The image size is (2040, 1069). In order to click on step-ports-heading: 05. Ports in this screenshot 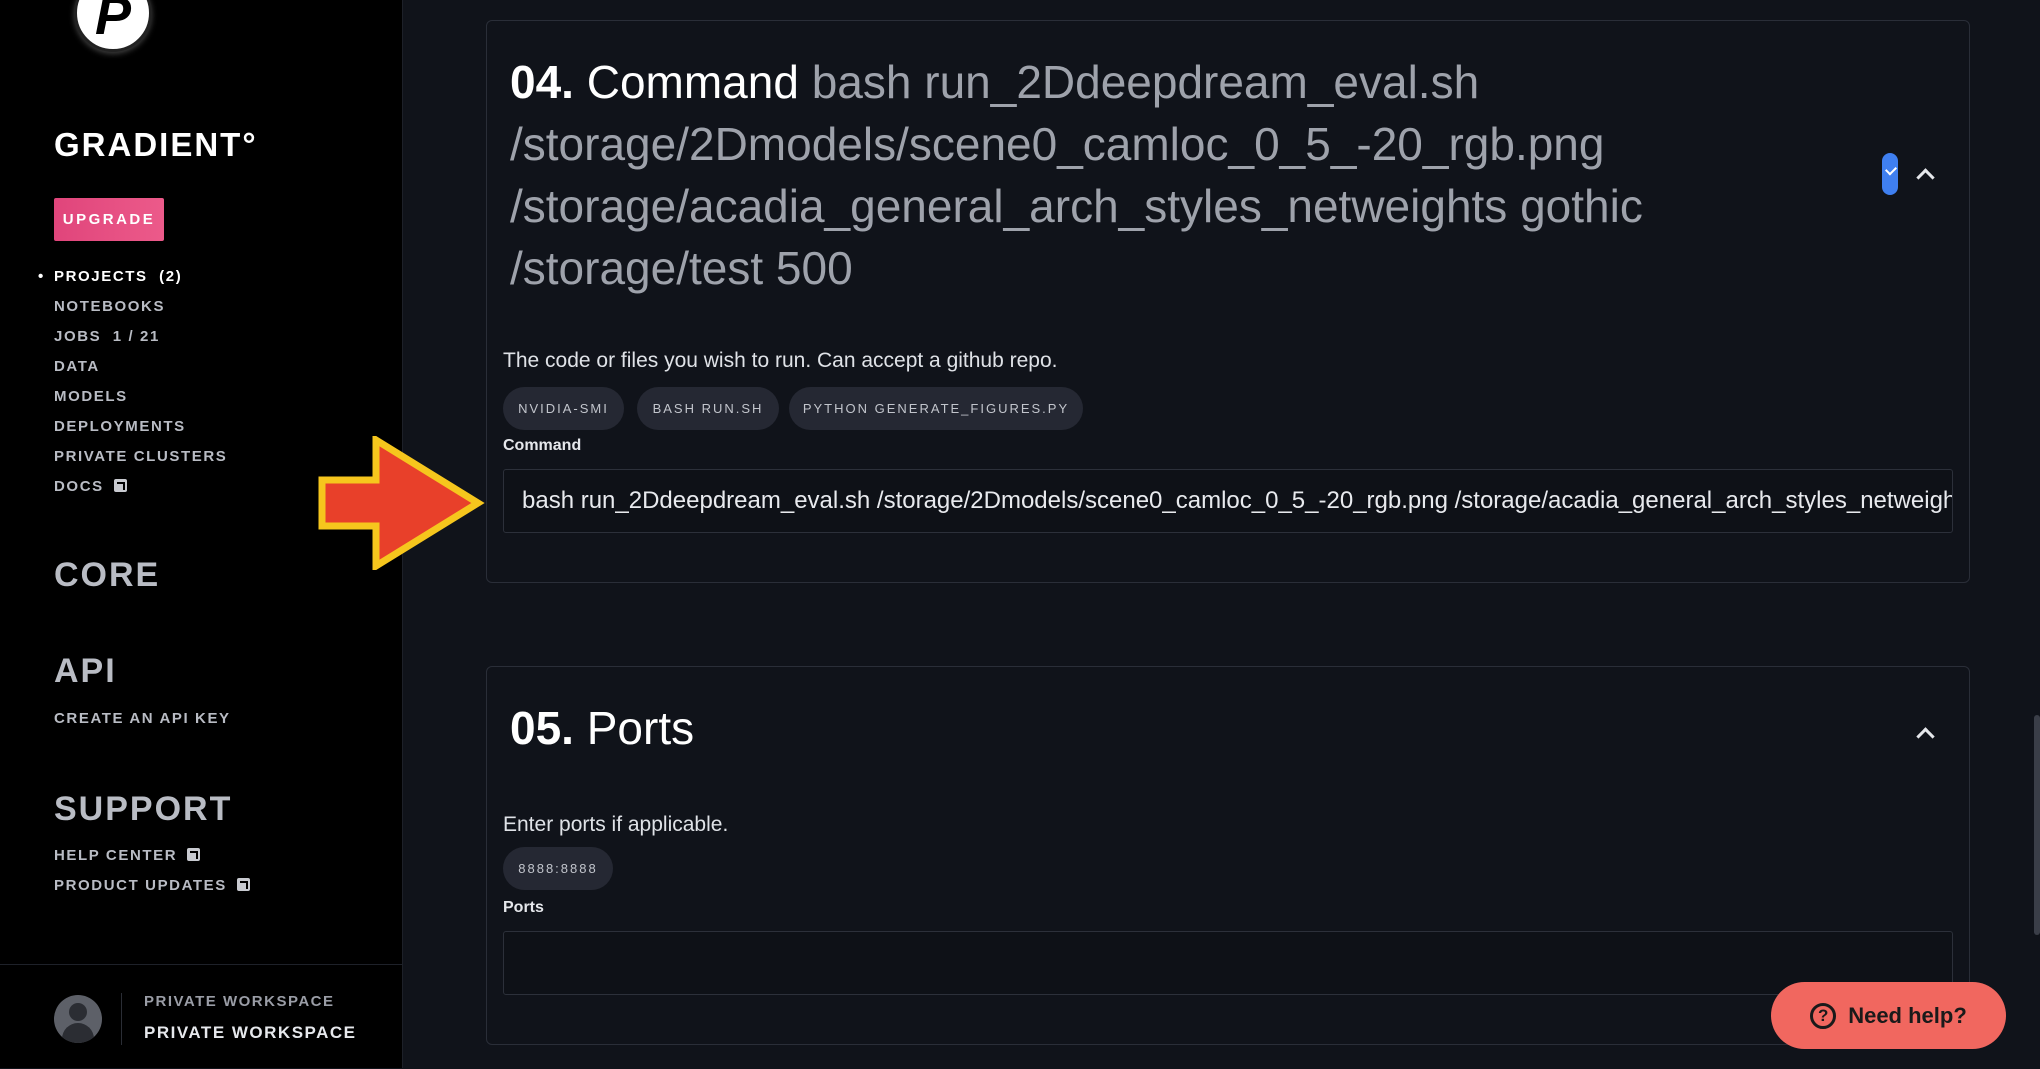, I will do `click(1085, 728)`.